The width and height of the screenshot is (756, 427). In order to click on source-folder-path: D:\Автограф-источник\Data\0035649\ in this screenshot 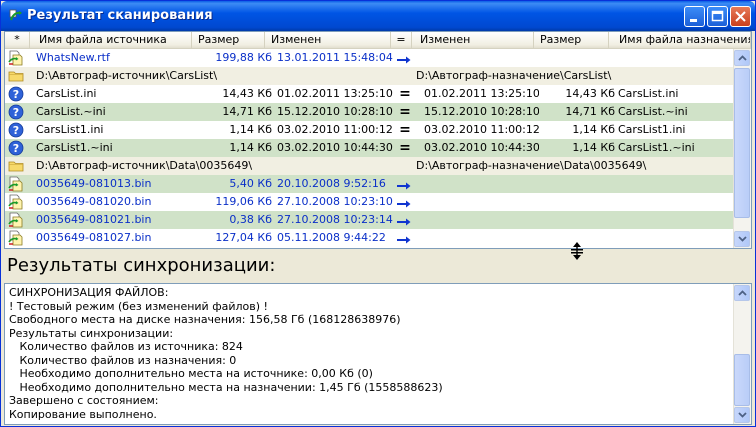, I will do `click(144, 165)`.